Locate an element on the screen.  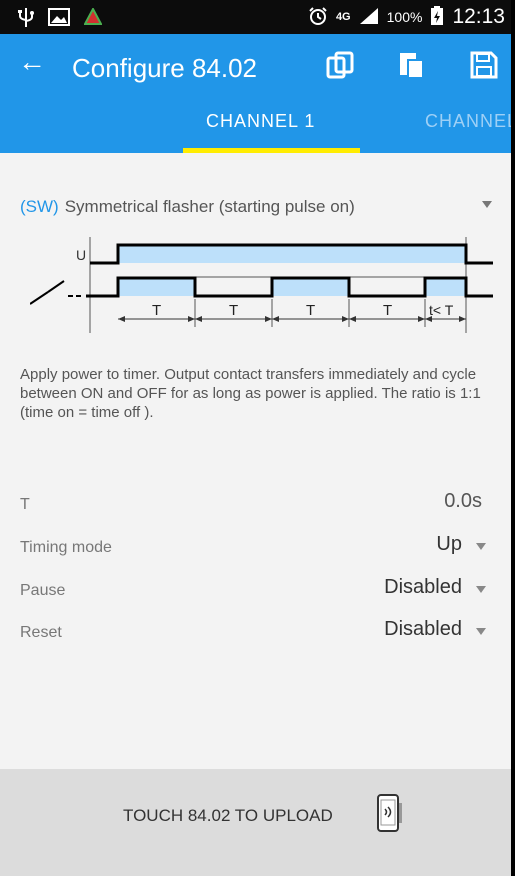
setting-reset-value: Disabled is located at coordinates (423, 629).